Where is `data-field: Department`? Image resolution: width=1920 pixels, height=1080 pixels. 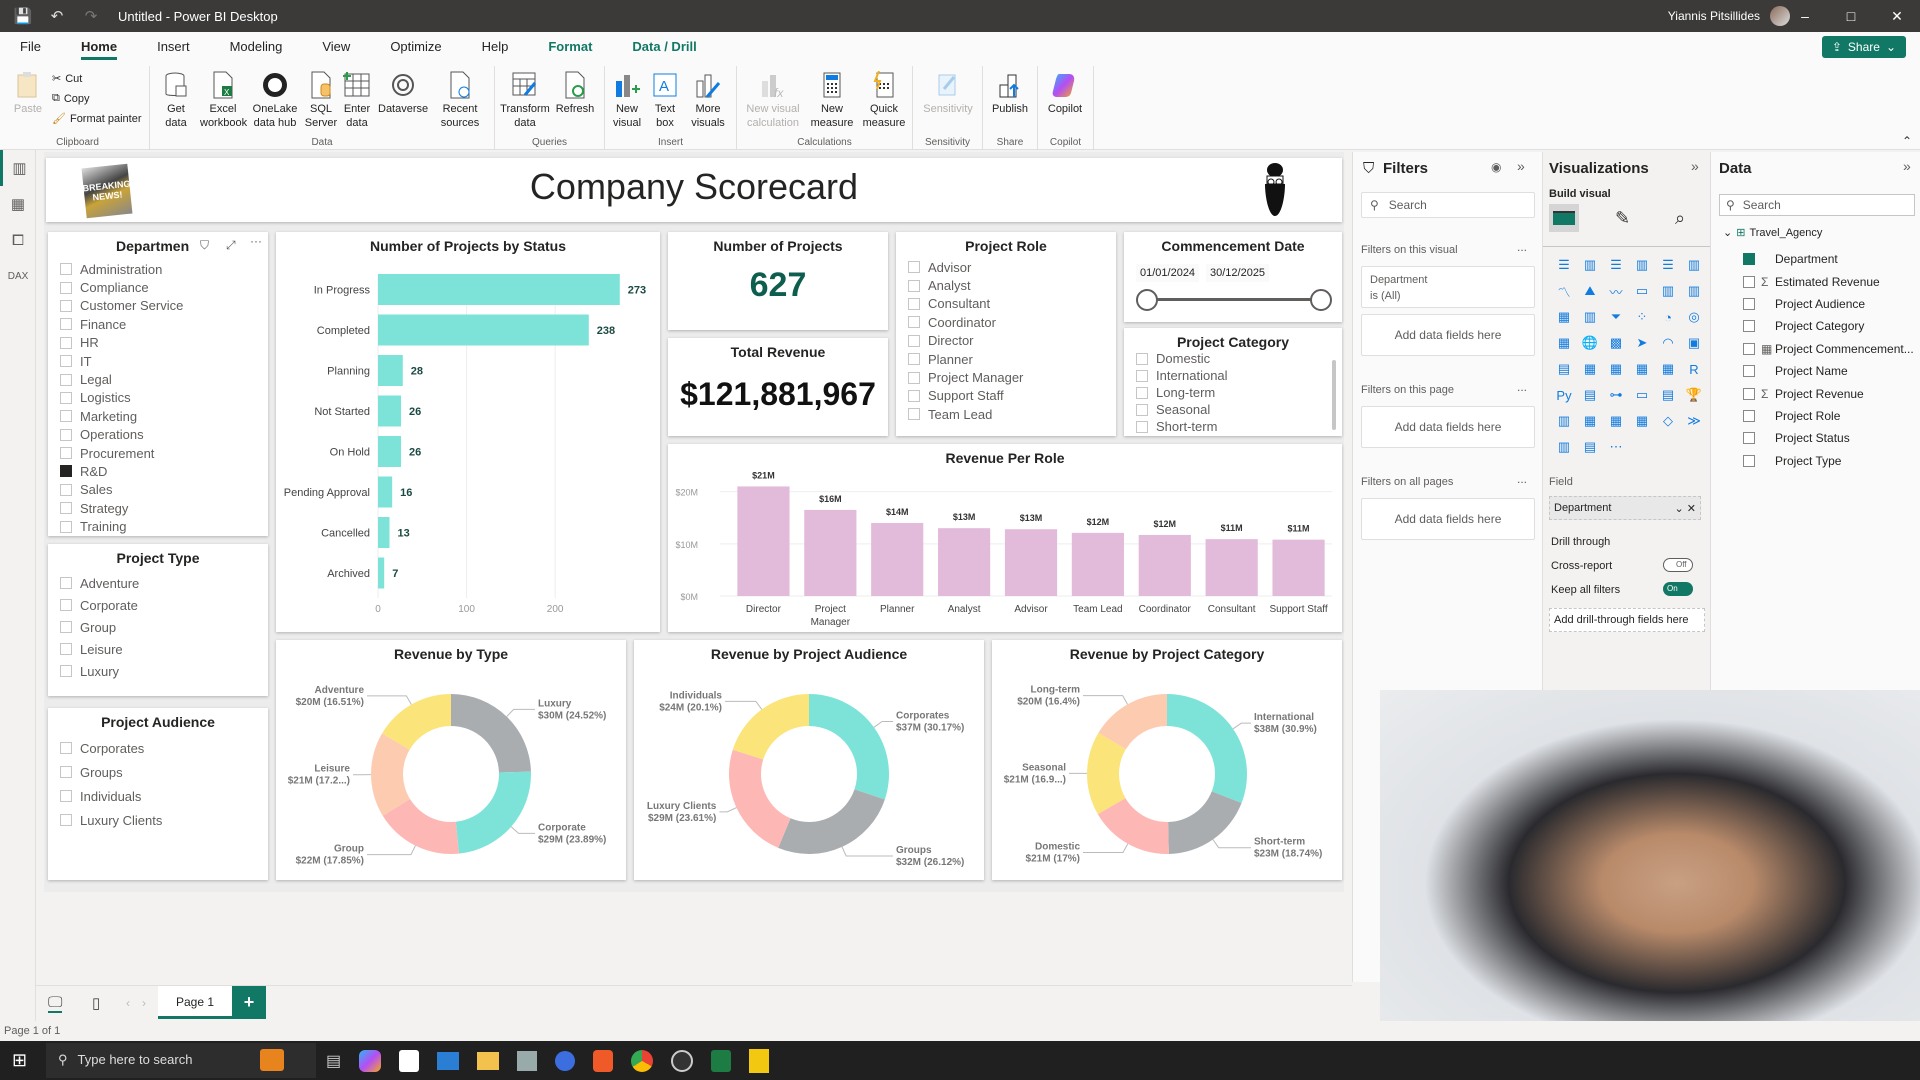 data-field: Department is located at coordinates (1815, 259).